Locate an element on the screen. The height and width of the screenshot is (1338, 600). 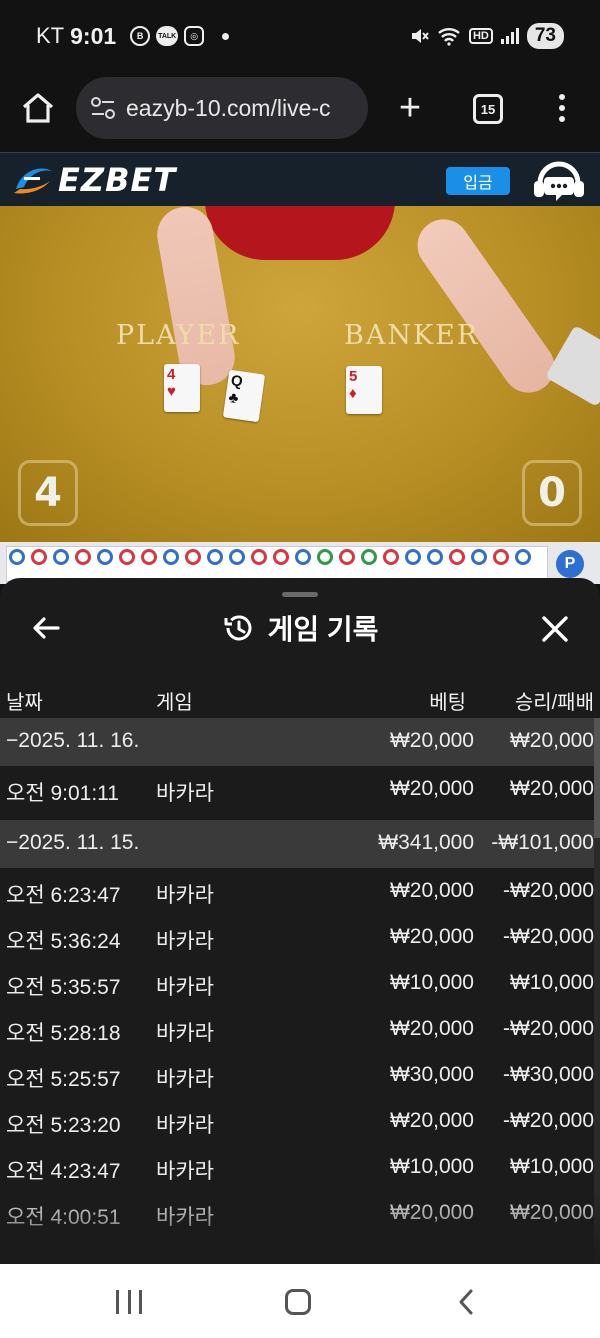
logo-text: EZBET is located at coordinates (117, 180).